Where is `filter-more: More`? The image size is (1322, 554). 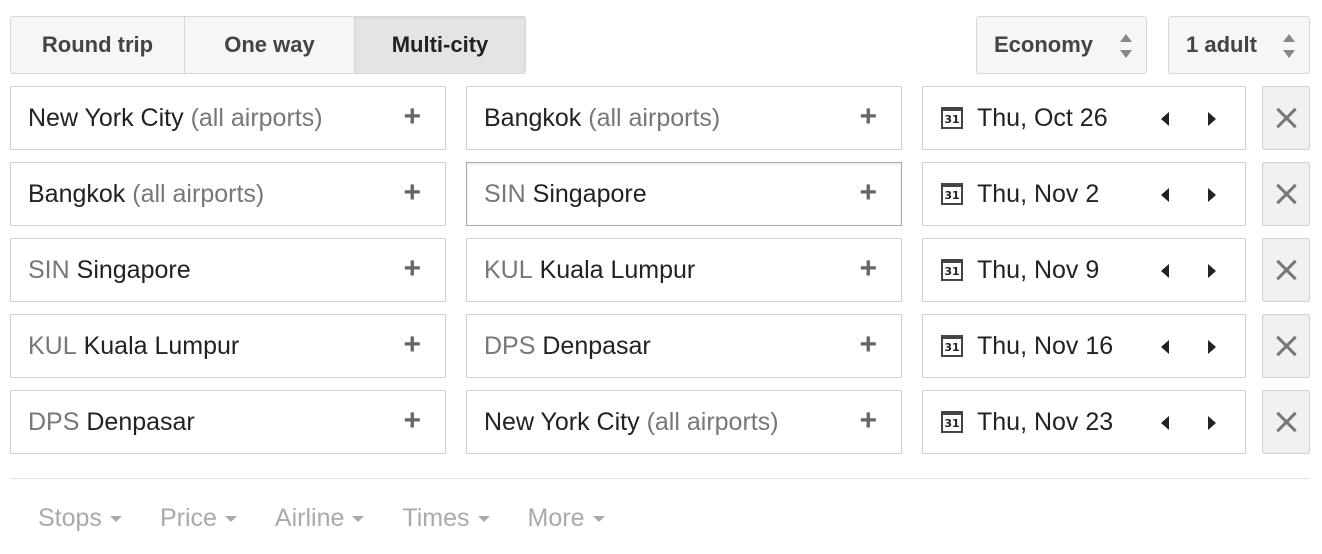
filter-more: More is located at coordinates (566, 518).